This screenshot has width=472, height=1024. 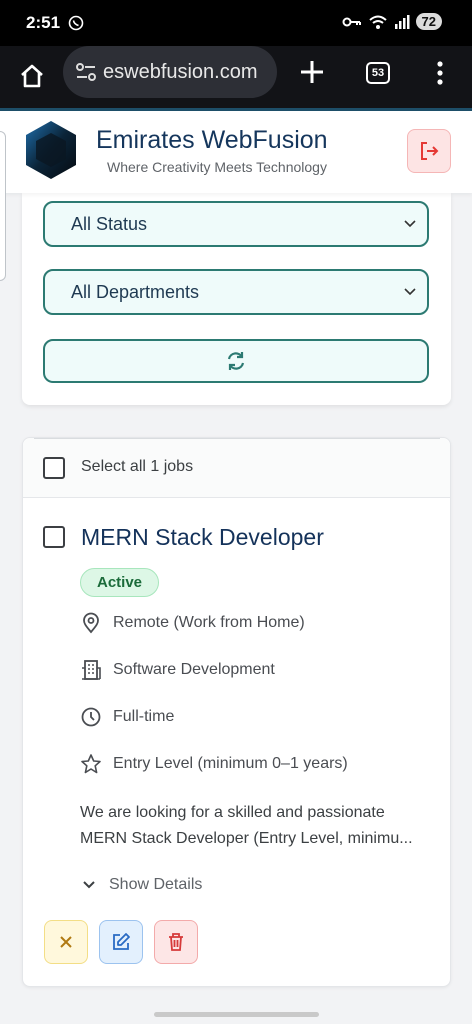 I want to click on job-location: Remote (Work from Home), so click(x=192, y=623).